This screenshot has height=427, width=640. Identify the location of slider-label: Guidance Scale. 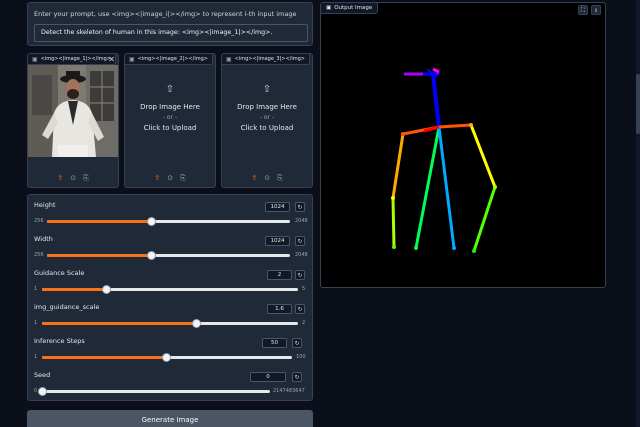
(59, 273).